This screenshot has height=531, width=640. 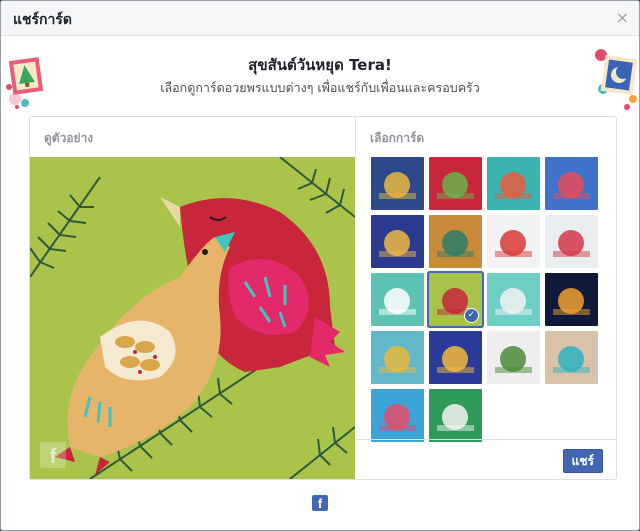 I want to click on thumbnail-card-wreath-angel, so click(x=513, y=357).